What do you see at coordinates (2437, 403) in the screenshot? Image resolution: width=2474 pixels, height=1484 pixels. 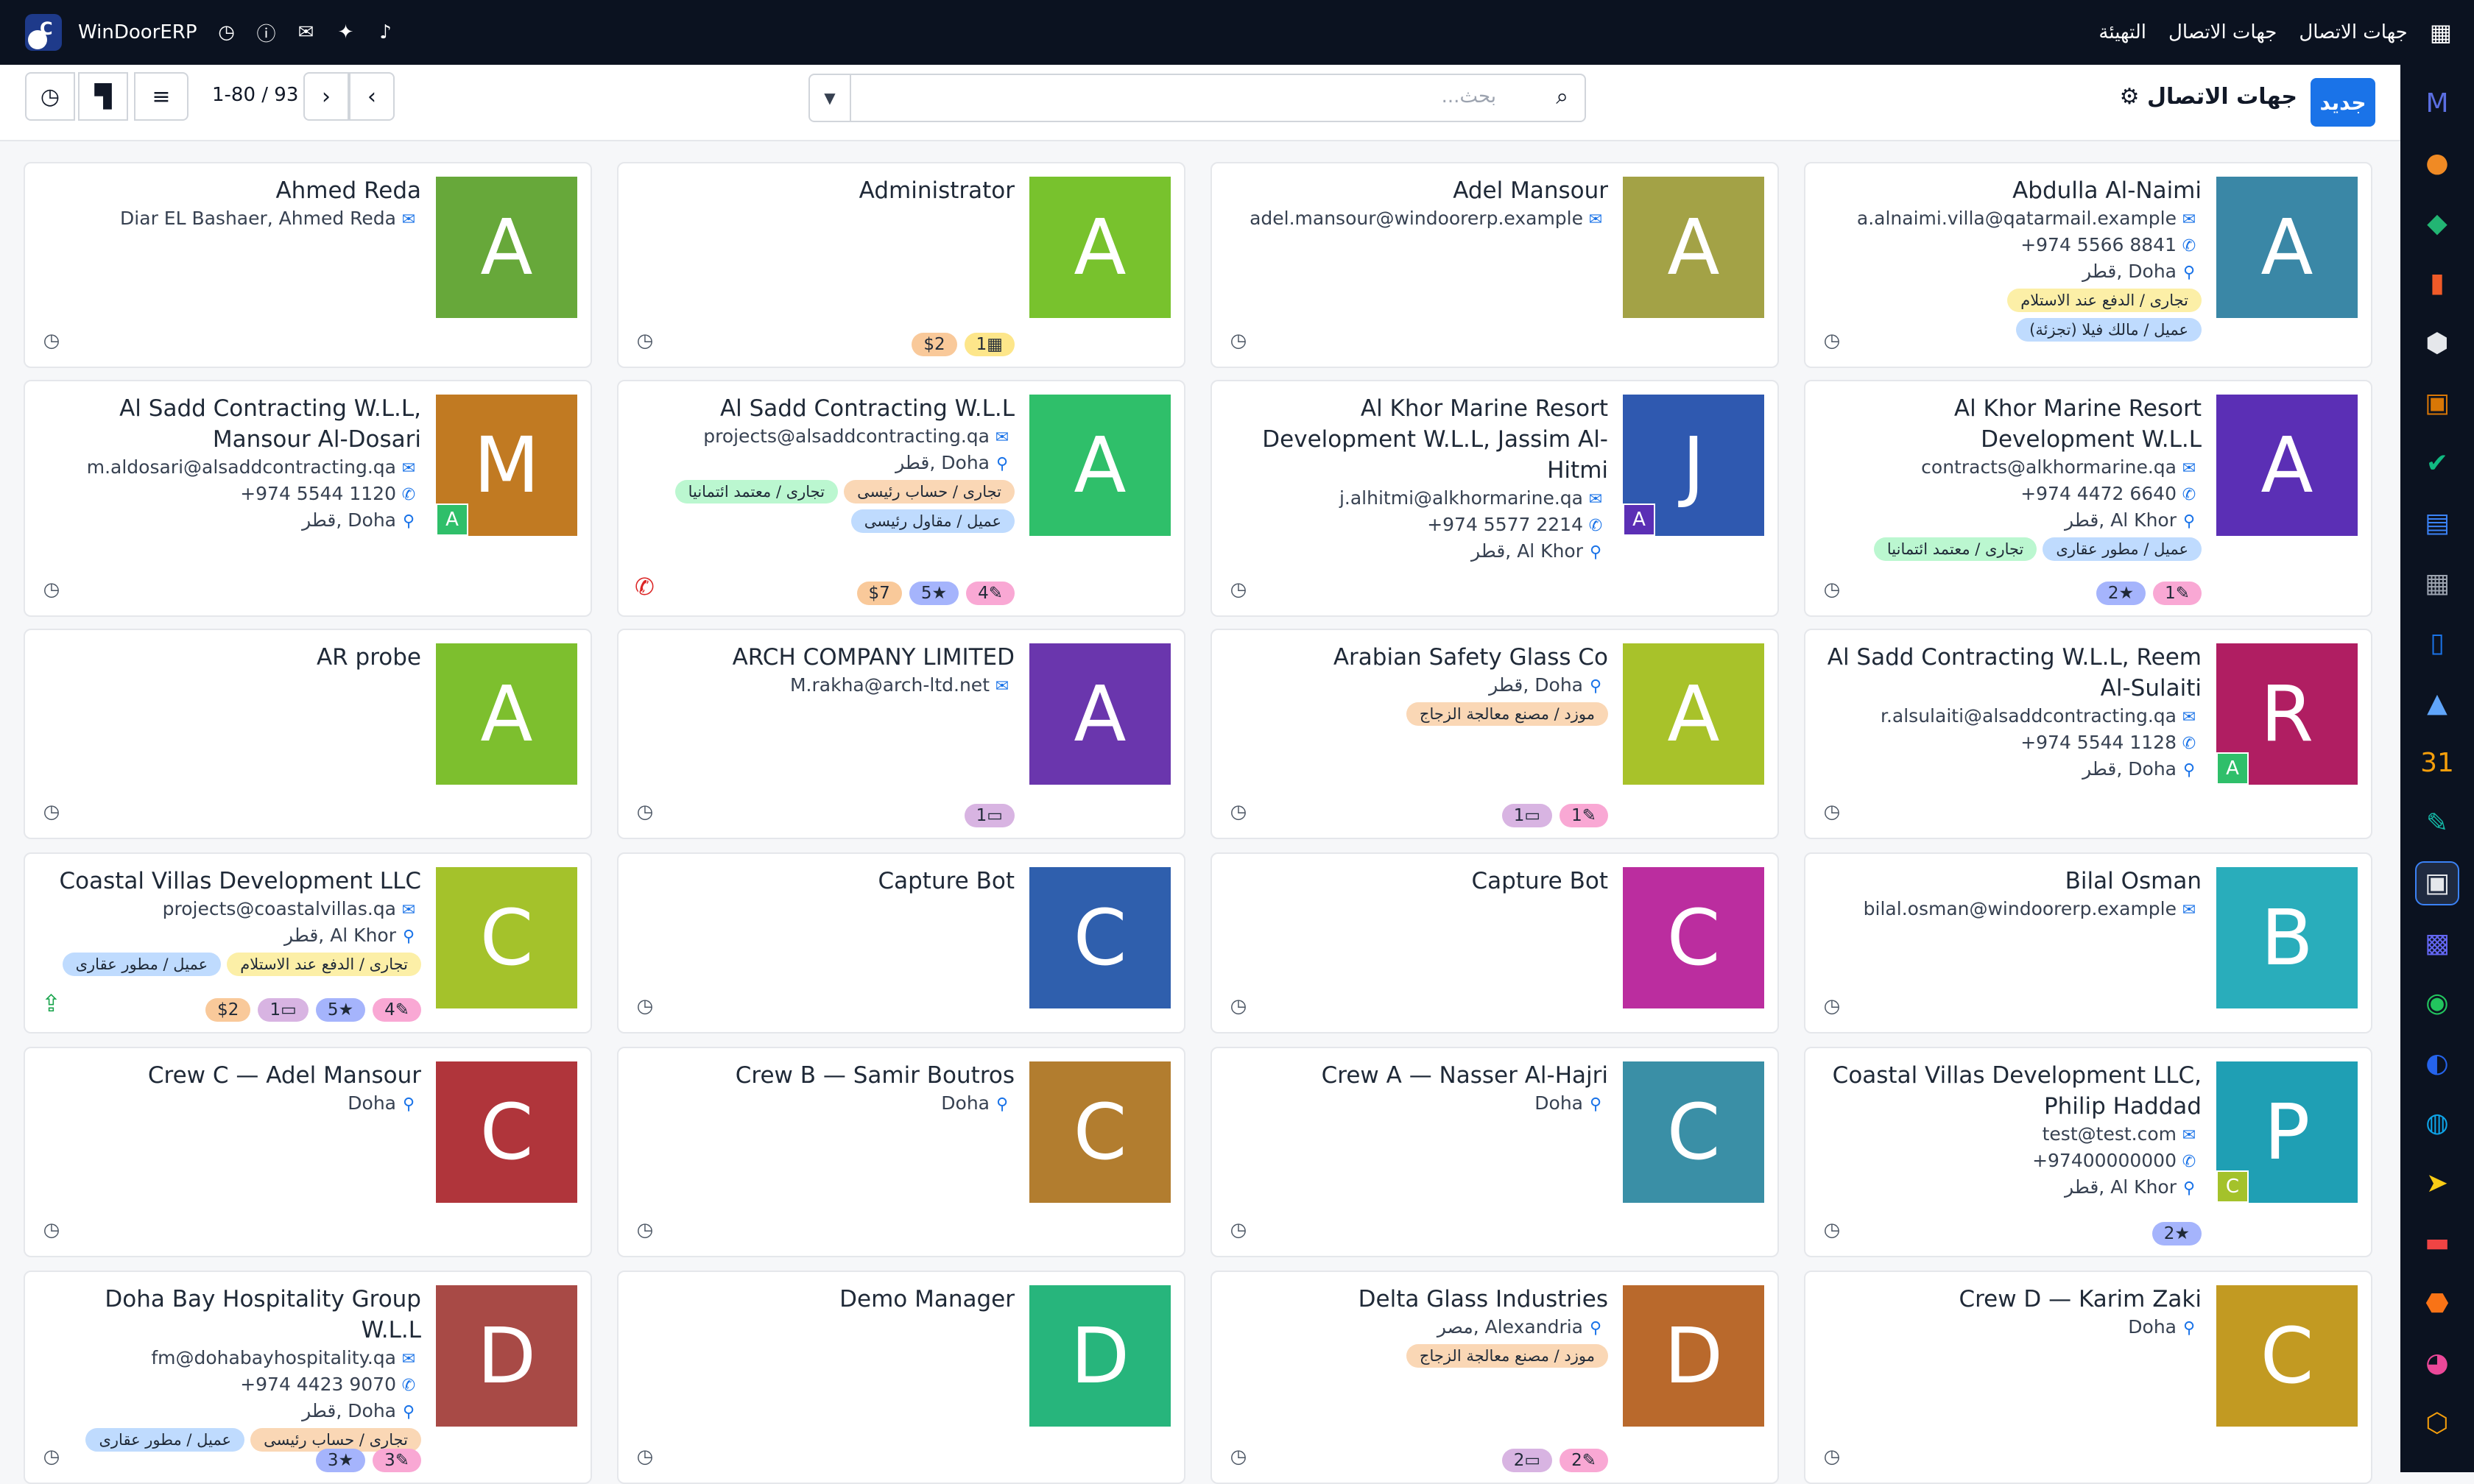 I see `photo-app-icon: ▣` at bounding box center [2437, 403].